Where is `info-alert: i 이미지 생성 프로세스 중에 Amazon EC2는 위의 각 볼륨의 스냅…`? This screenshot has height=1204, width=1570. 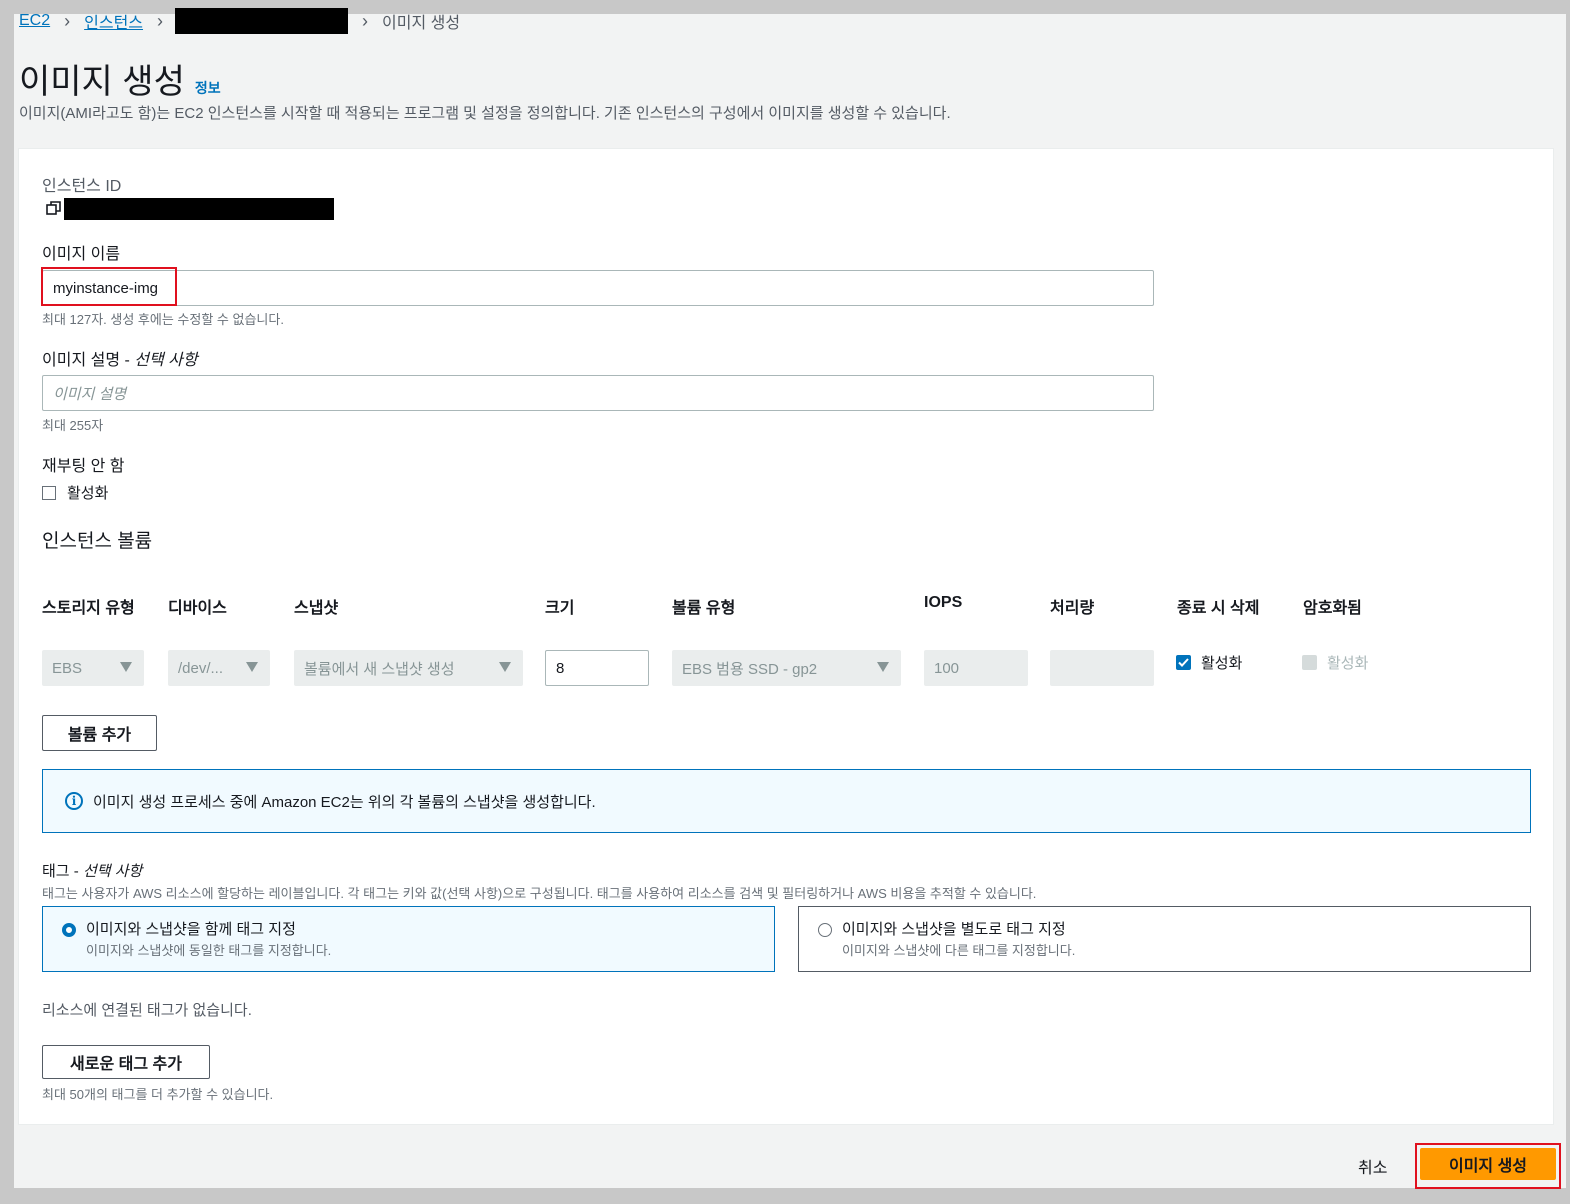 info-alert: i 이미지 생성 프로세스 중에 Amazon EC2는 위의 각 볼륨의 스냅… is located at coordinates (786, 801).